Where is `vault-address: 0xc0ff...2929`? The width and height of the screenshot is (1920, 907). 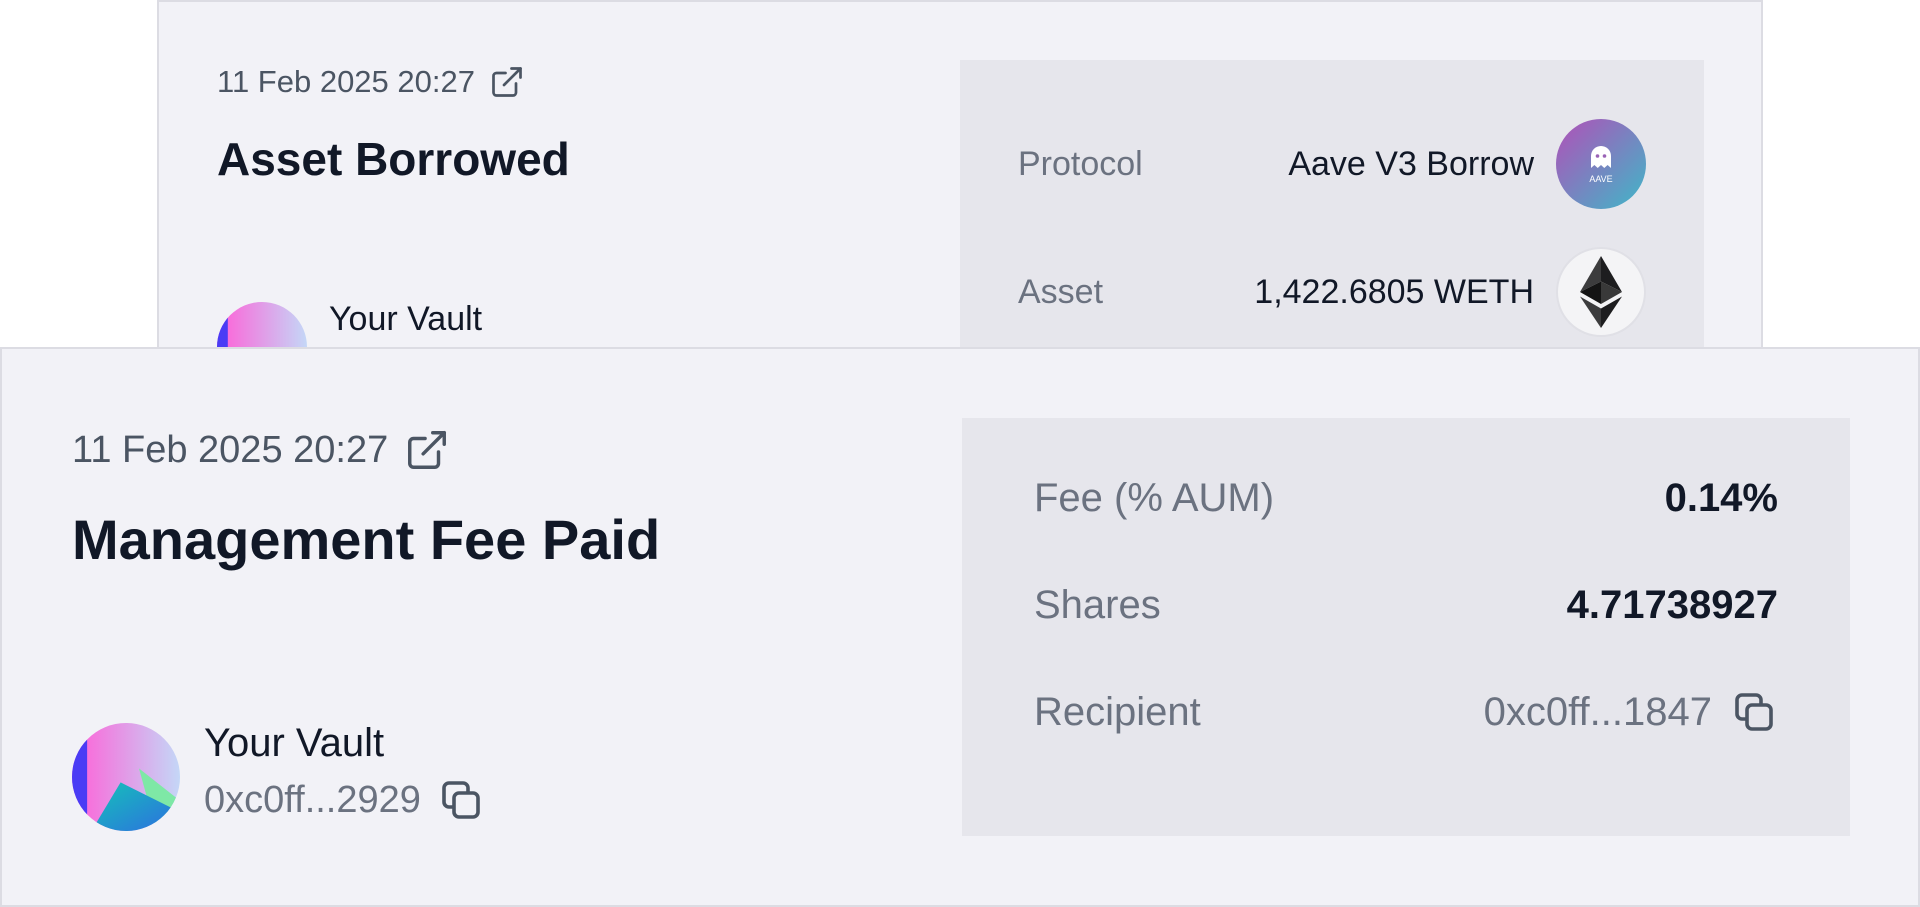
vault-address: 0xc0ff...2929 is located at coordinates (312, 799).